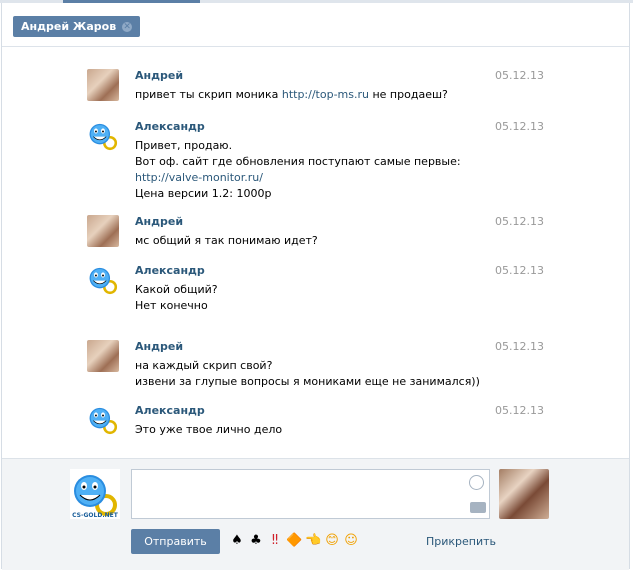 The image size is (633, 570). What do you see at coordinates (204, 365) in the screenshot?
I see `message-text-part: на каждый скрип свой?` at bounding box center [204, 365].